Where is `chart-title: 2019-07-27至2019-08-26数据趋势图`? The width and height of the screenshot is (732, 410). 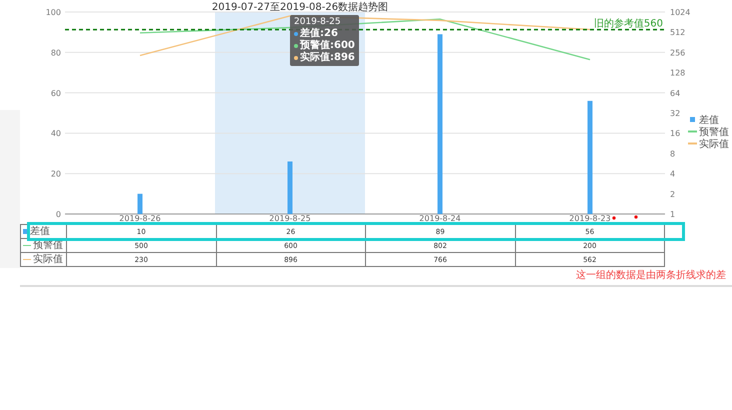 chart-title: 2019-07-27至2019-08-26数据趋势图 is located at coordinates (300, 7).